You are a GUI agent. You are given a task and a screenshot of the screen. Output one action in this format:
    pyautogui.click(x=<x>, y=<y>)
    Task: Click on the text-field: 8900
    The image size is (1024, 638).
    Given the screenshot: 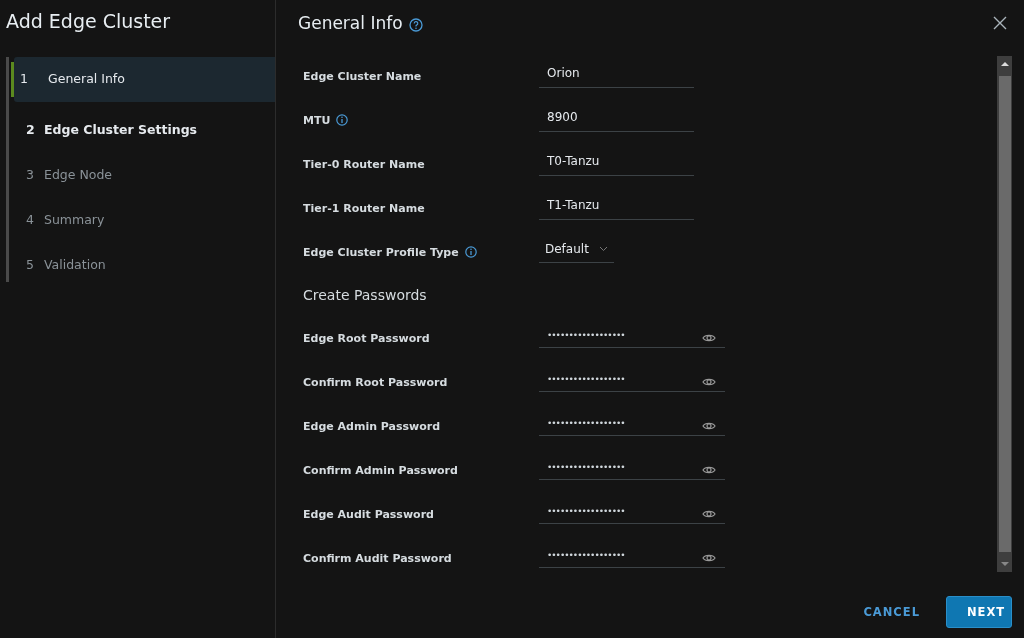 What is the action you would take?
    pyautogui.click(x=616, y=119)
    